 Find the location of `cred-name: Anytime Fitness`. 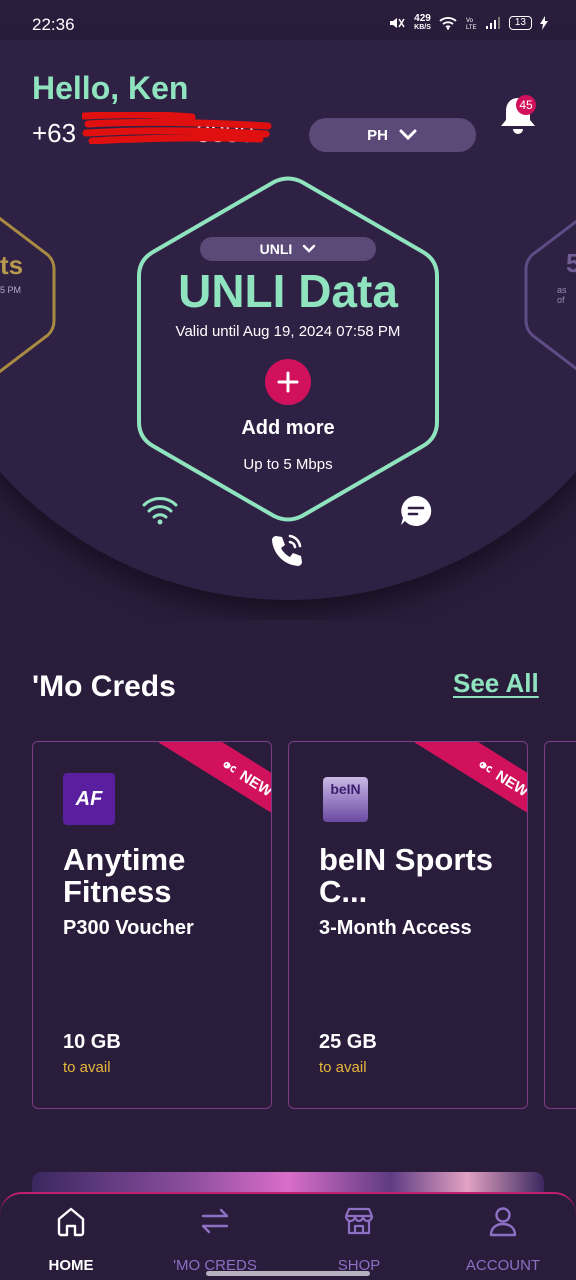

cred-name: Anytime Fitness is located at coordinates (124, 875).